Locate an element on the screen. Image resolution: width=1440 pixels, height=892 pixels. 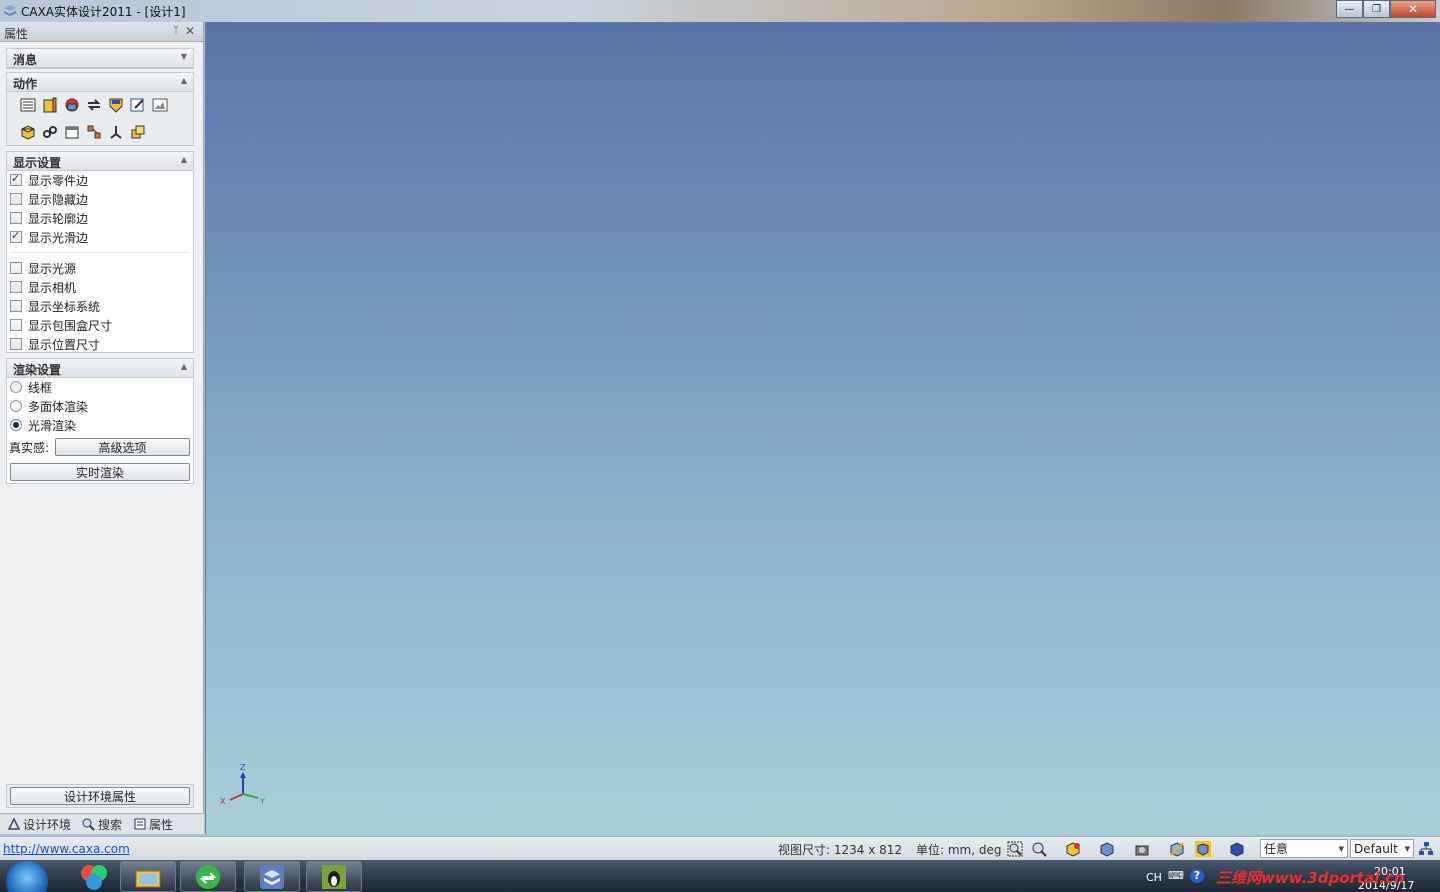
stack-icon is located at coordinates (137, 131).